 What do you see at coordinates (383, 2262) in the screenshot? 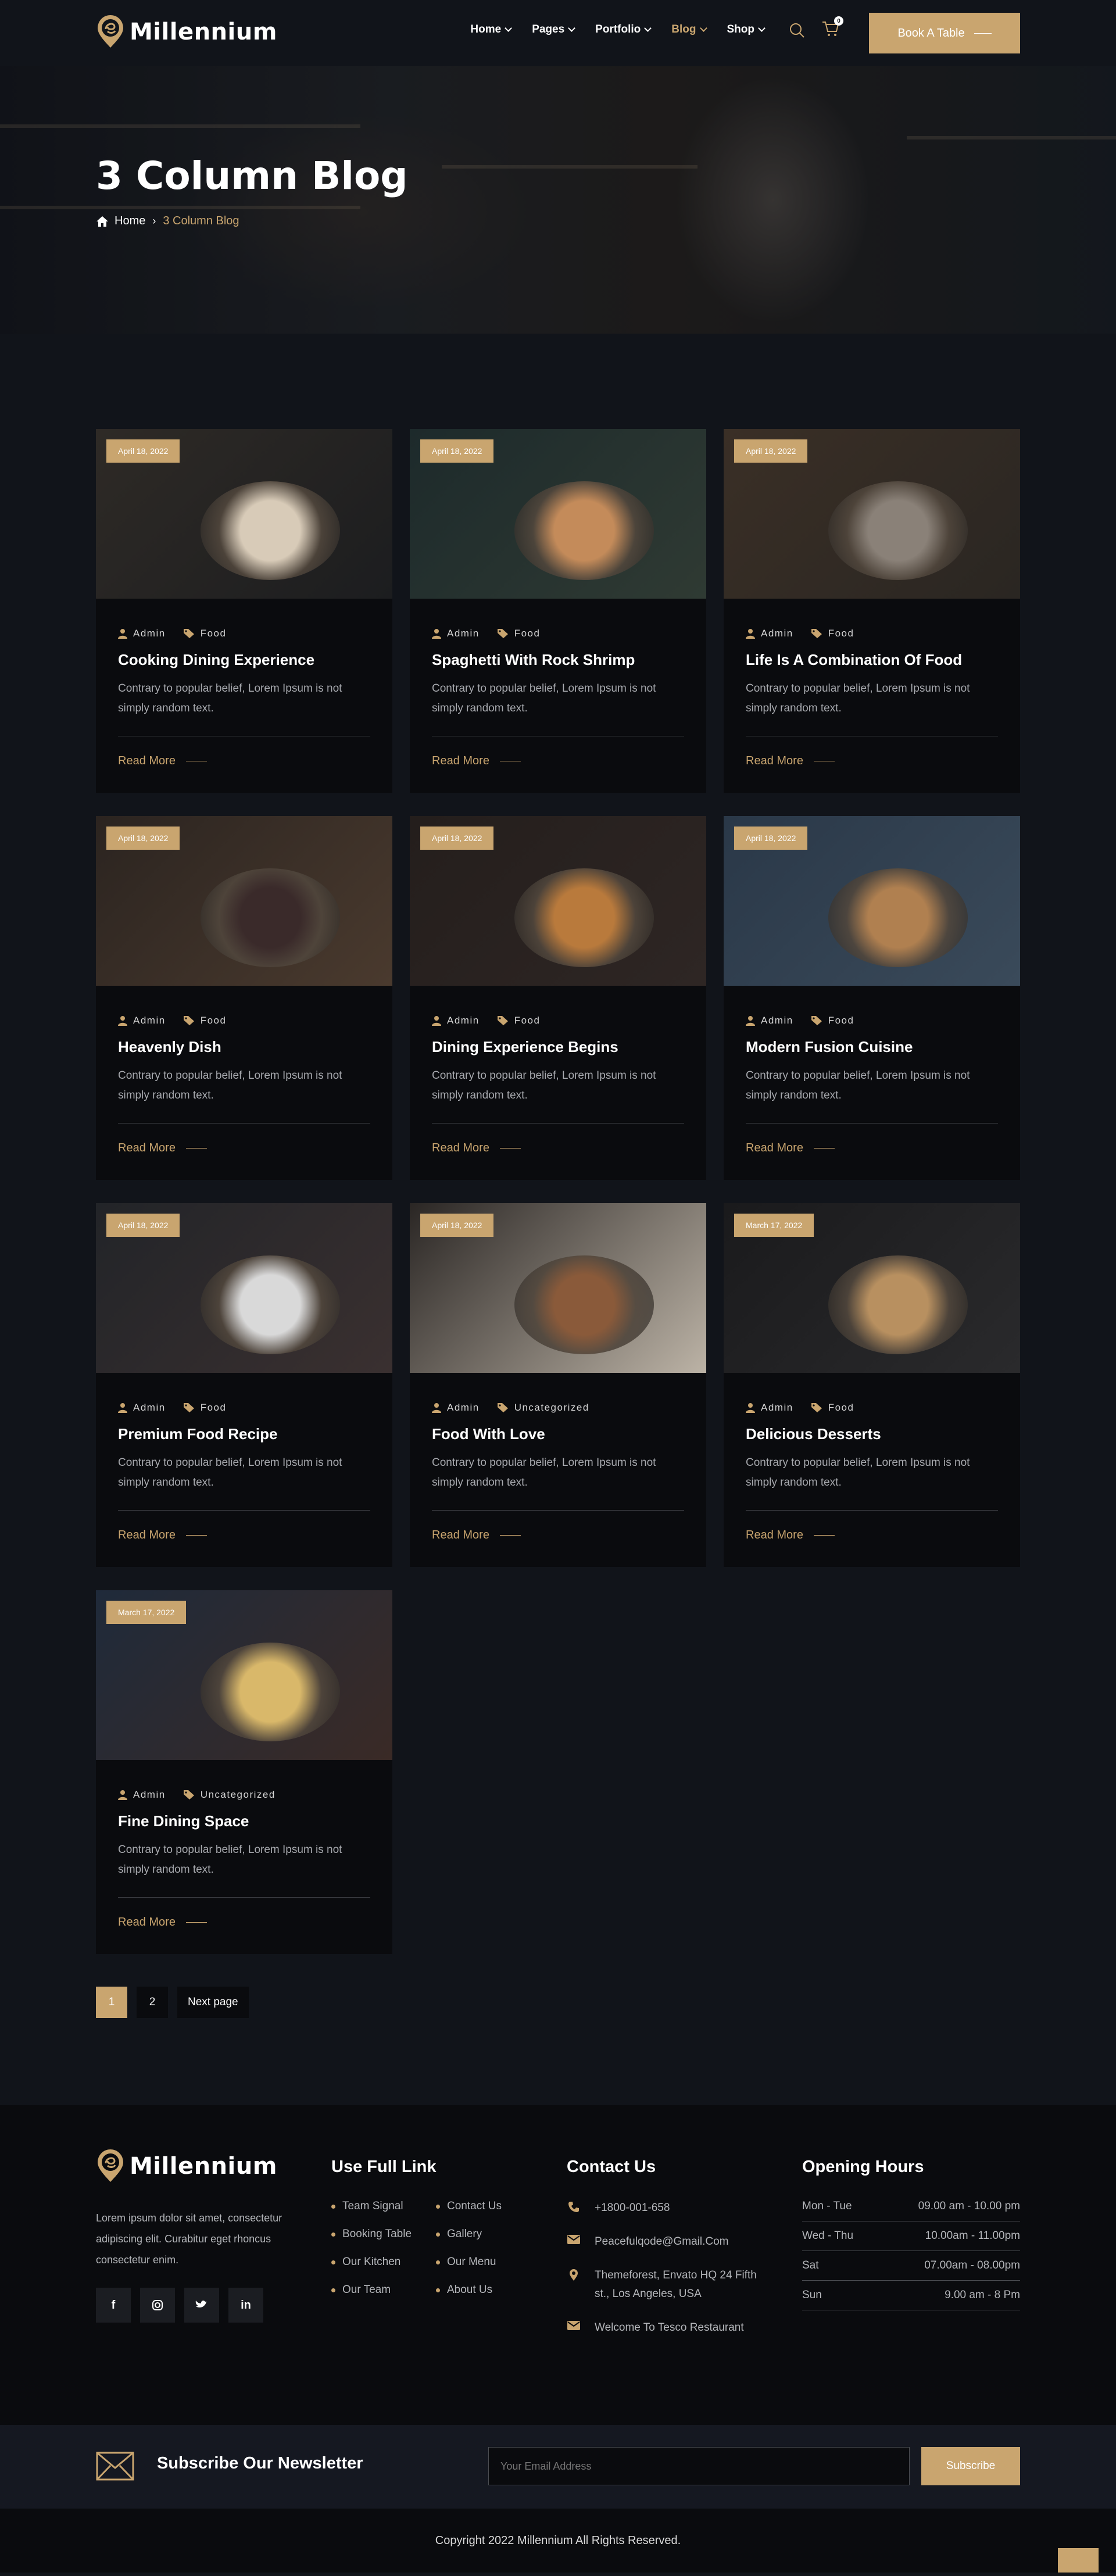
I see `footer-link: Our Kitchen` at bounding box center [383, 2262].